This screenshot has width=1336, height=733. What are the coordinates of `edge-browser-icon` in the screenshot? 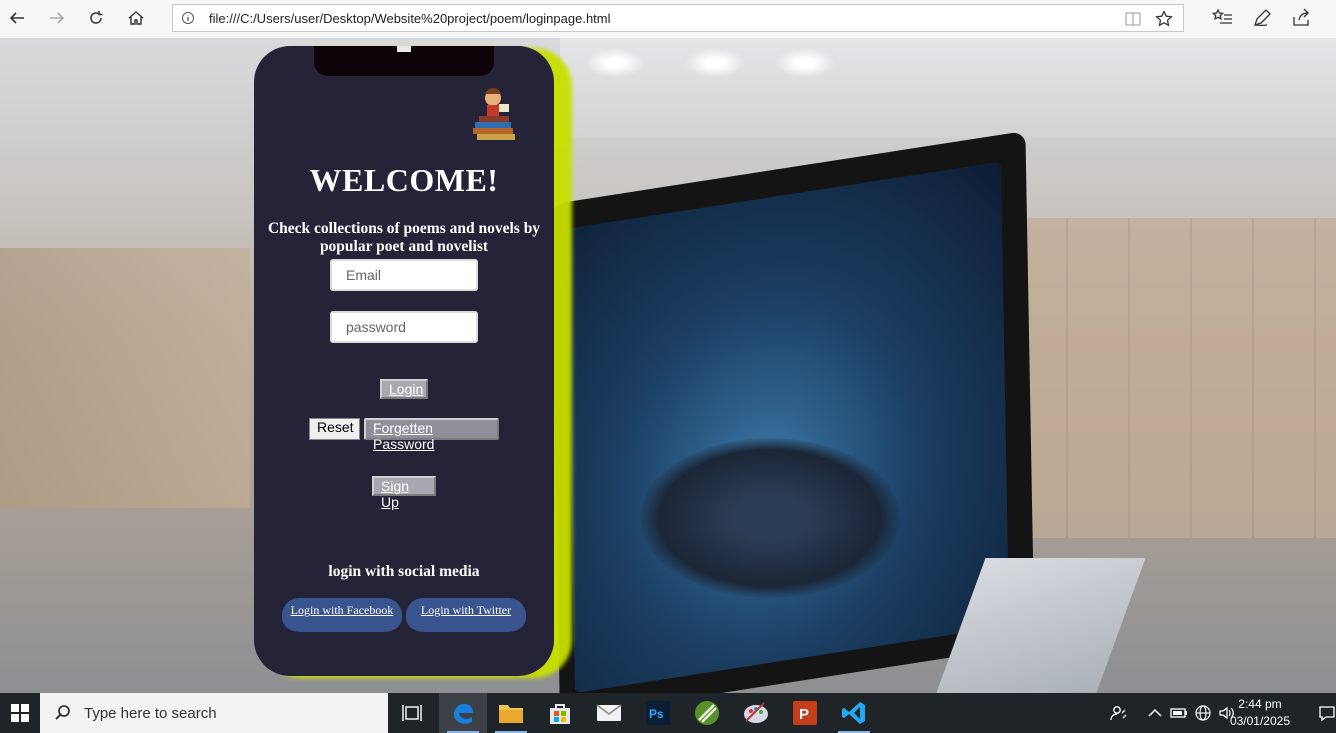 It's located at (463, 713).